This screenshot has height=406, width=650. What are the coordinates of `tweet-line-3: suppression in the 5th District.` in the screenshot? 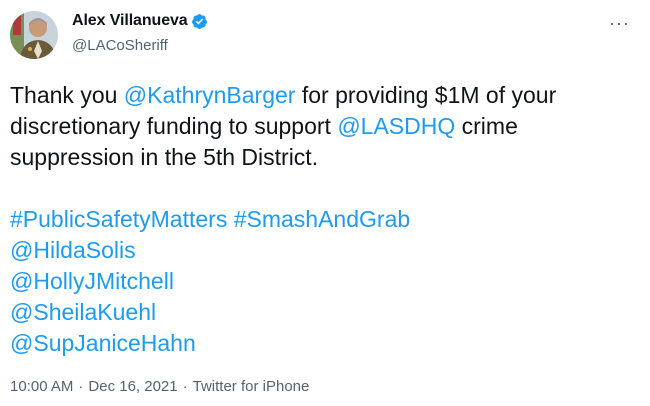 It's located at (164, 157).